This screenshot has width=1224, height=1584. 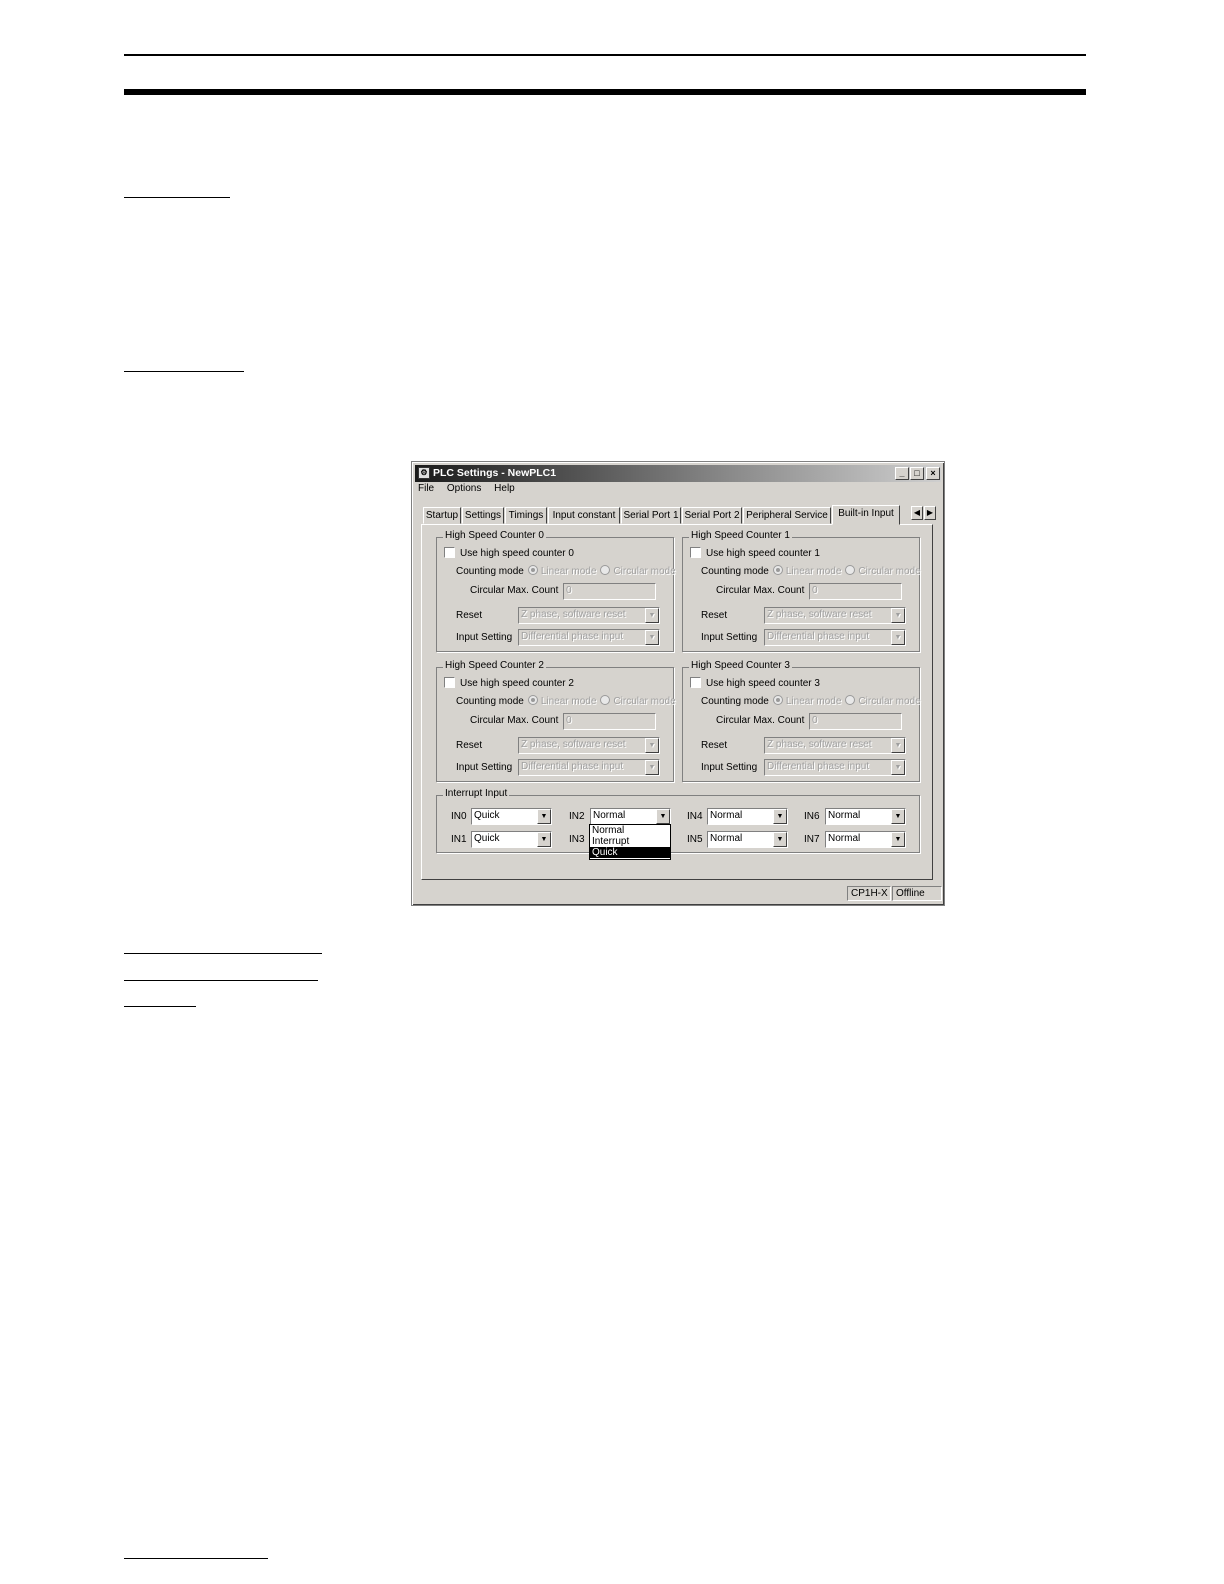 I want to click on tab-built-in-input: Built-in Input, so click(x=866, y=515).